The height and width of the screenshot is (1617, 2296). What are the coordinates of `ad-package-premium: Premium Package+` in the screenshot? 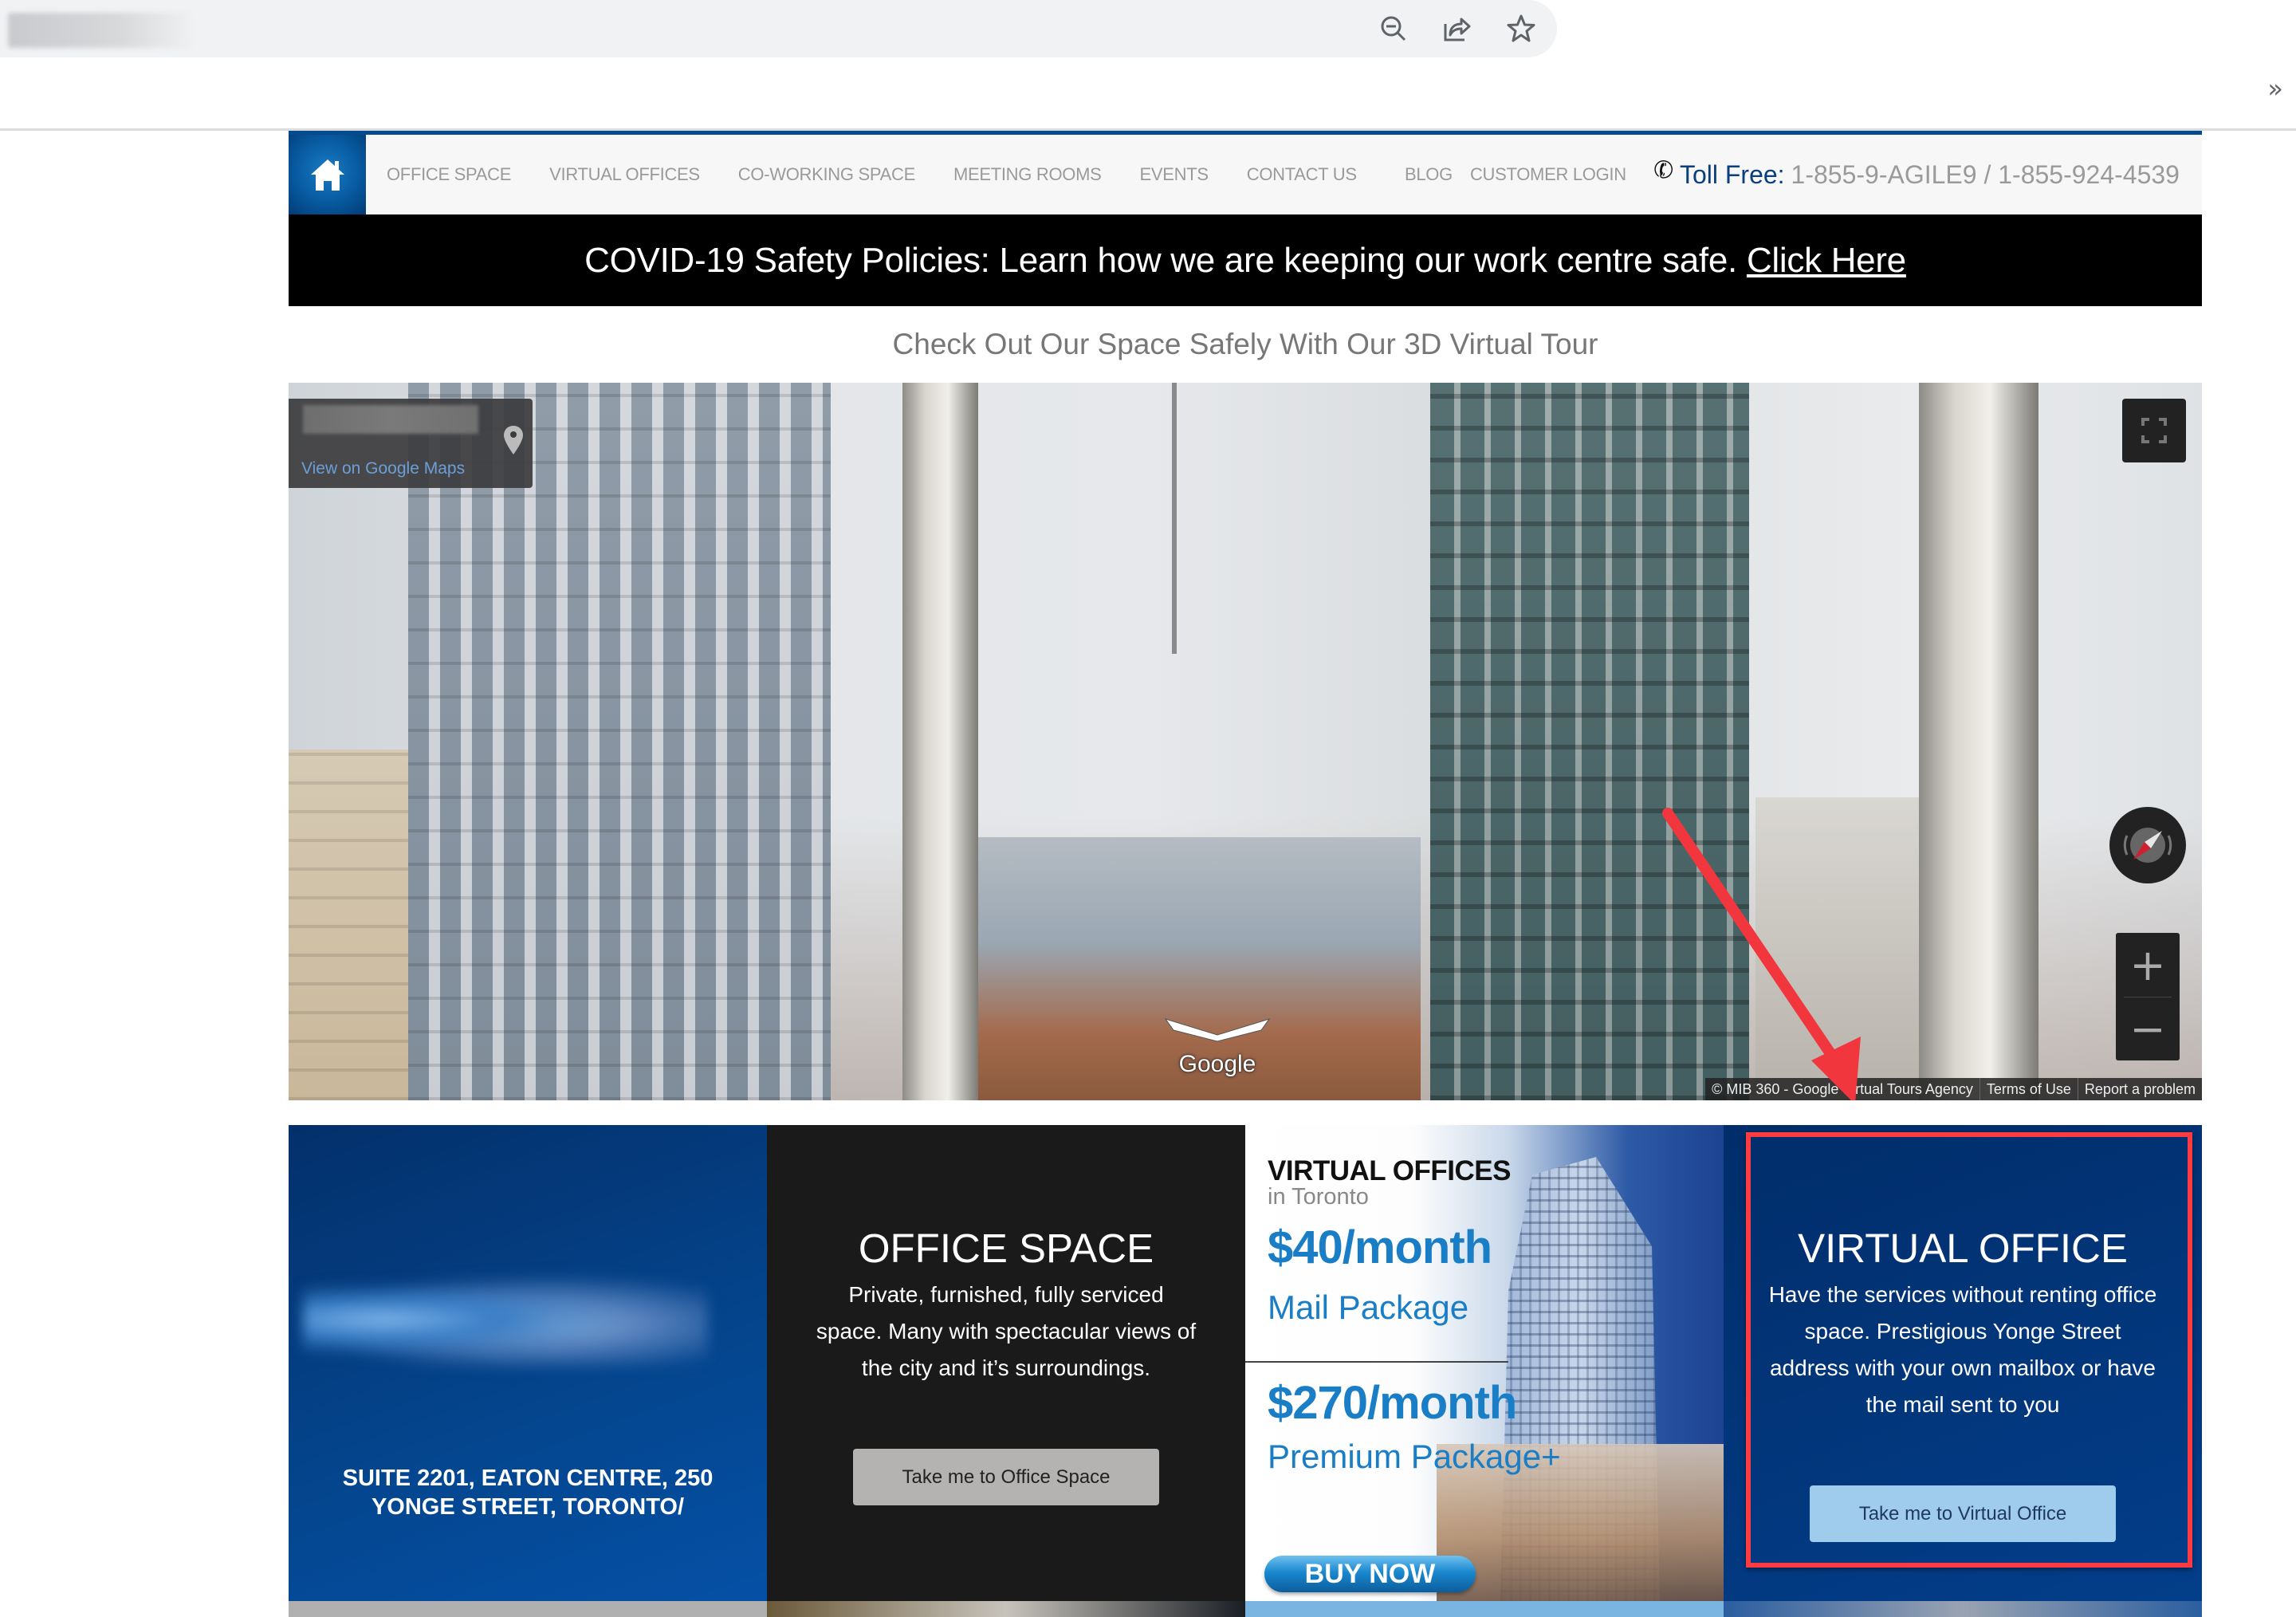 It's located at (1414, 1457).